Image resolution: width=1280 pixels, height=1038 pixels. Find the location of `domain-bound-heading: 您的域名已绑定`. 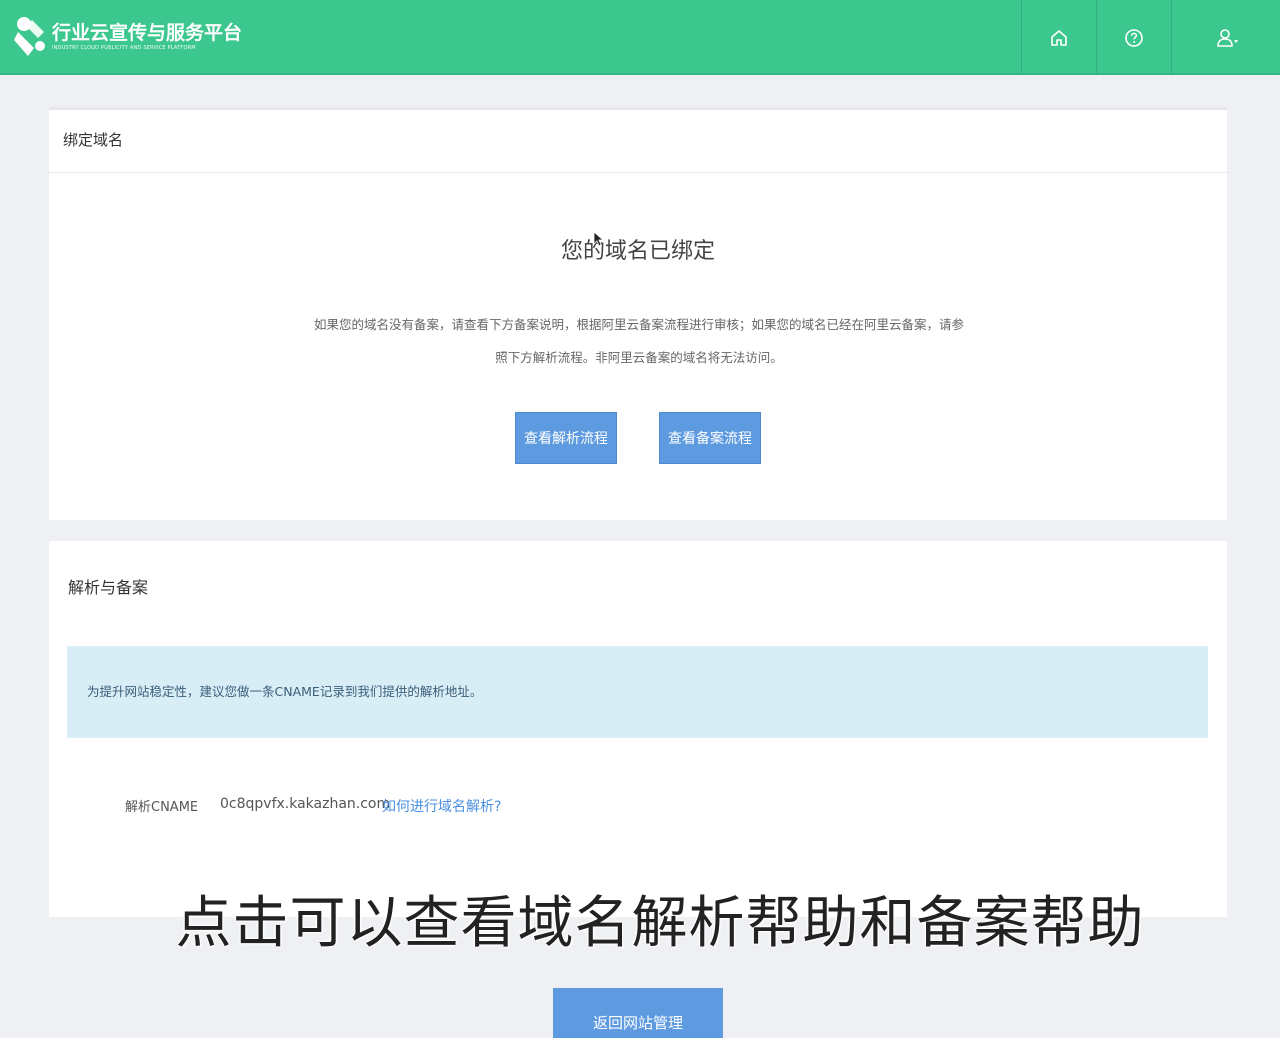

domain-bound-heading: 您的域名已绑定 is located at coordinates (637, 251).